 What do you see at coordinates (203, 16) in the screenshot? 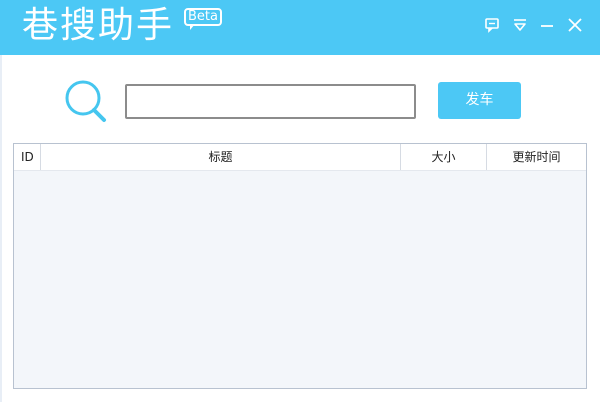
I see `beta-badge-label: Beta` at bounding box center [203, 16].